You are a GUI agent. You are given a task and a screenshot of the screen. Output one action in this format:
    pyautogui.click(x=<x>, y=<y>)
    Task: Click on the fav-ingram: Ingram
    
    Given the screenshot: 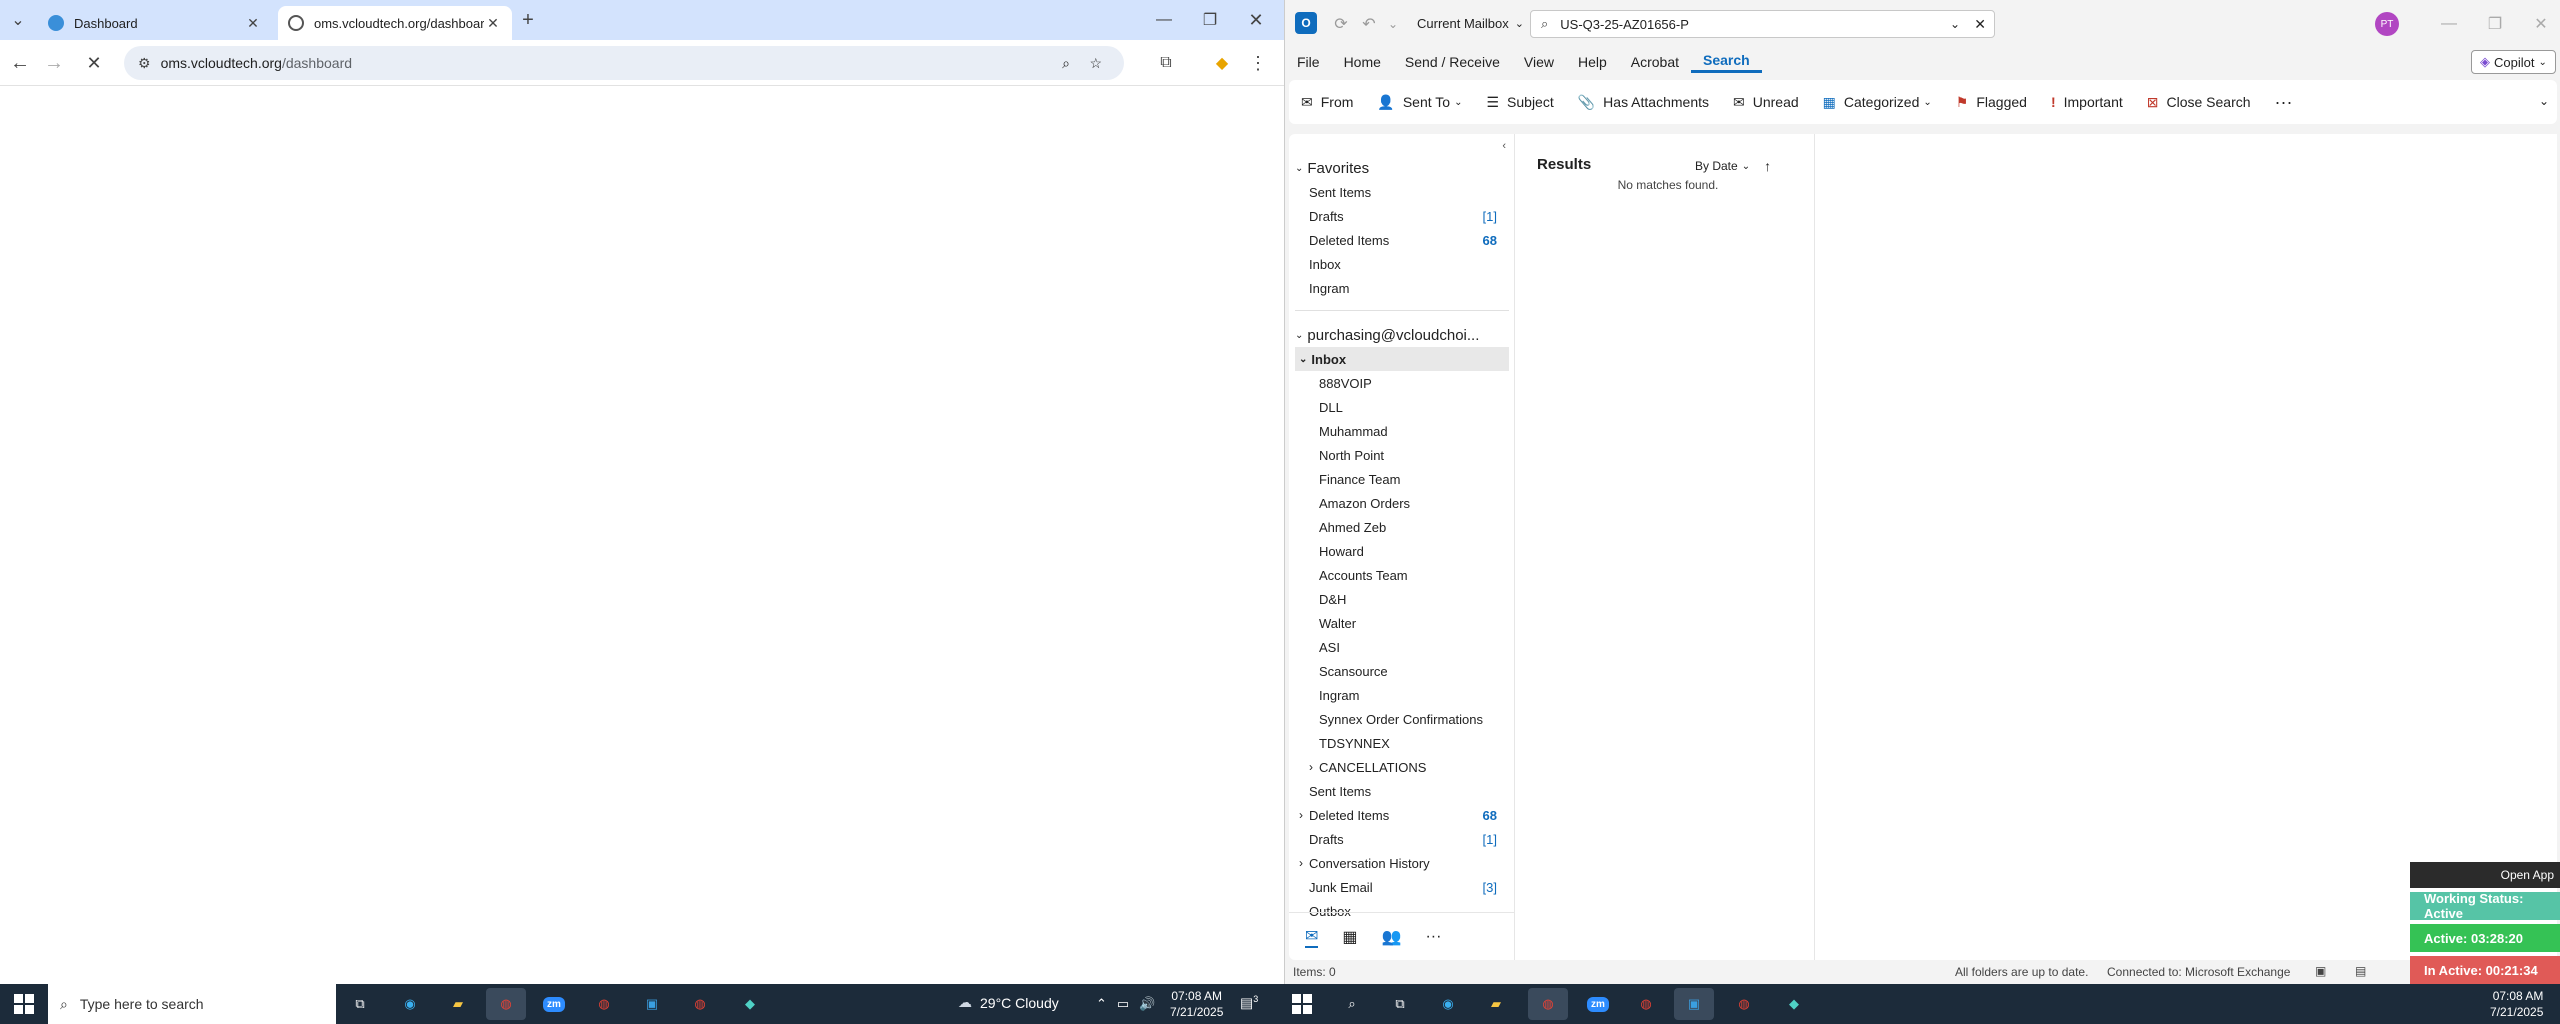 What is the action you would take?
    pyautogui.click(x=1402, y=288)
    